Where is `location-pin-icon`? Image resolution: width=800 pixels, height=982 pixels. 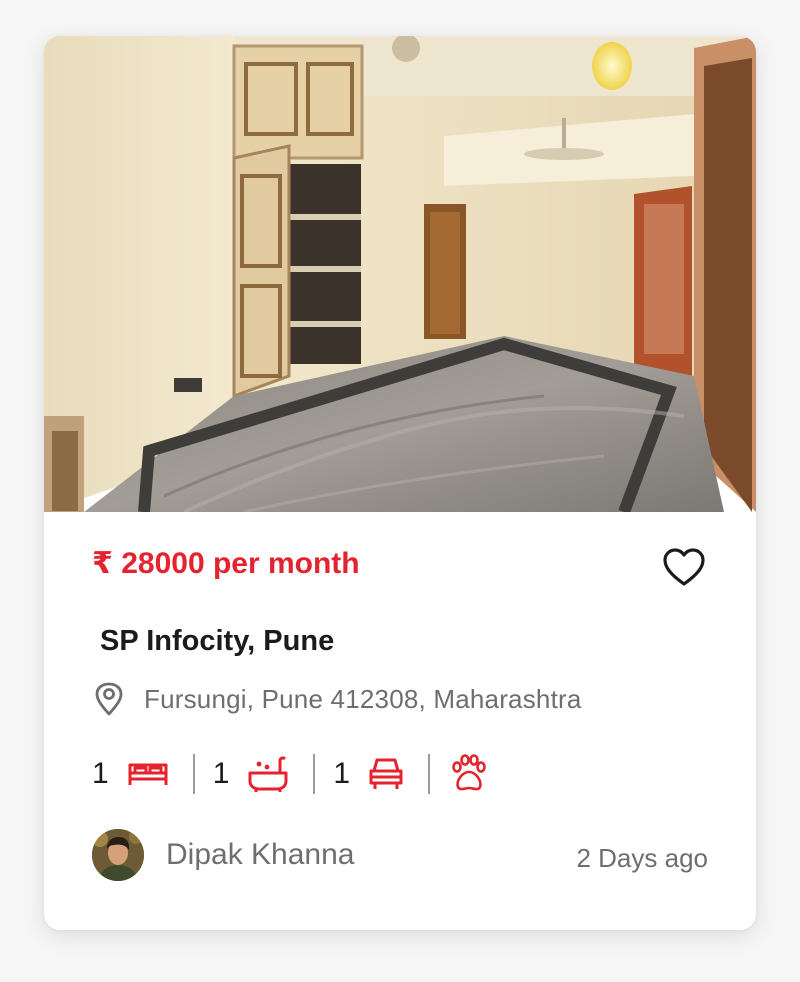 location-pin-icon is located at coordinates (109, 699).